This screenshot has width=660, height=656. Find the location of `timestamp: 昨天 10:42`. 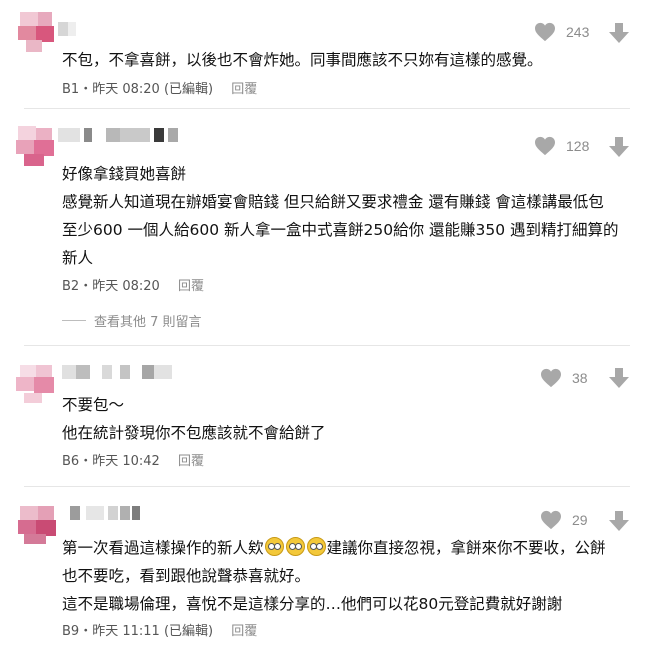

timestamp: 昨天 10:42 is located at coordinates (126, 461).